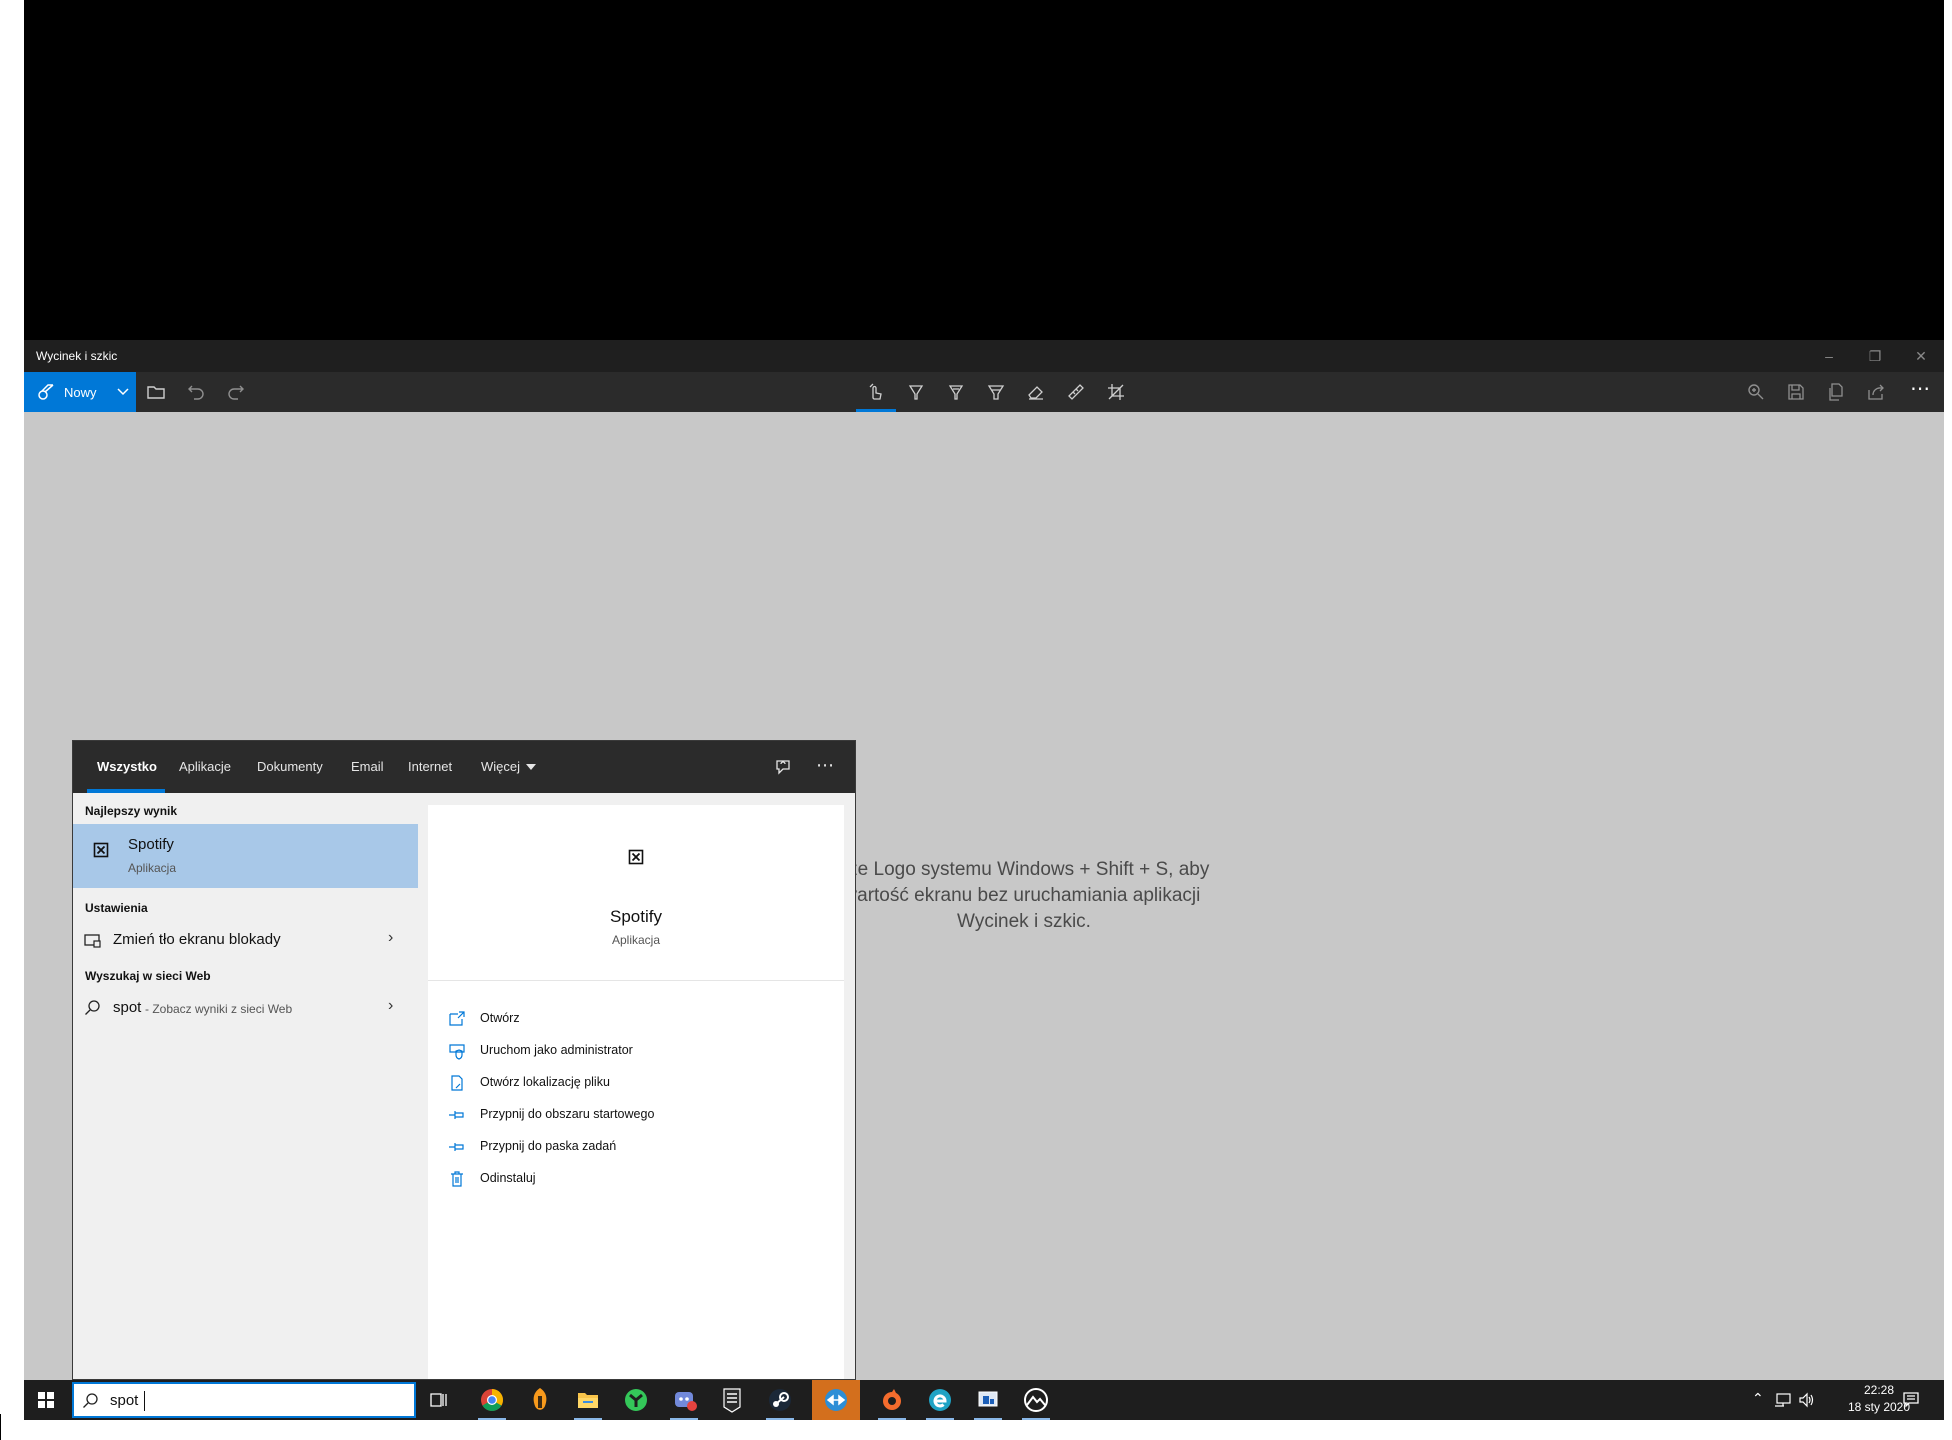 The image size is (1952, 1440). Describe the element at coordinates (508, 1178) in the screenshot. I see `action-label: Odinstaluj` at that location.